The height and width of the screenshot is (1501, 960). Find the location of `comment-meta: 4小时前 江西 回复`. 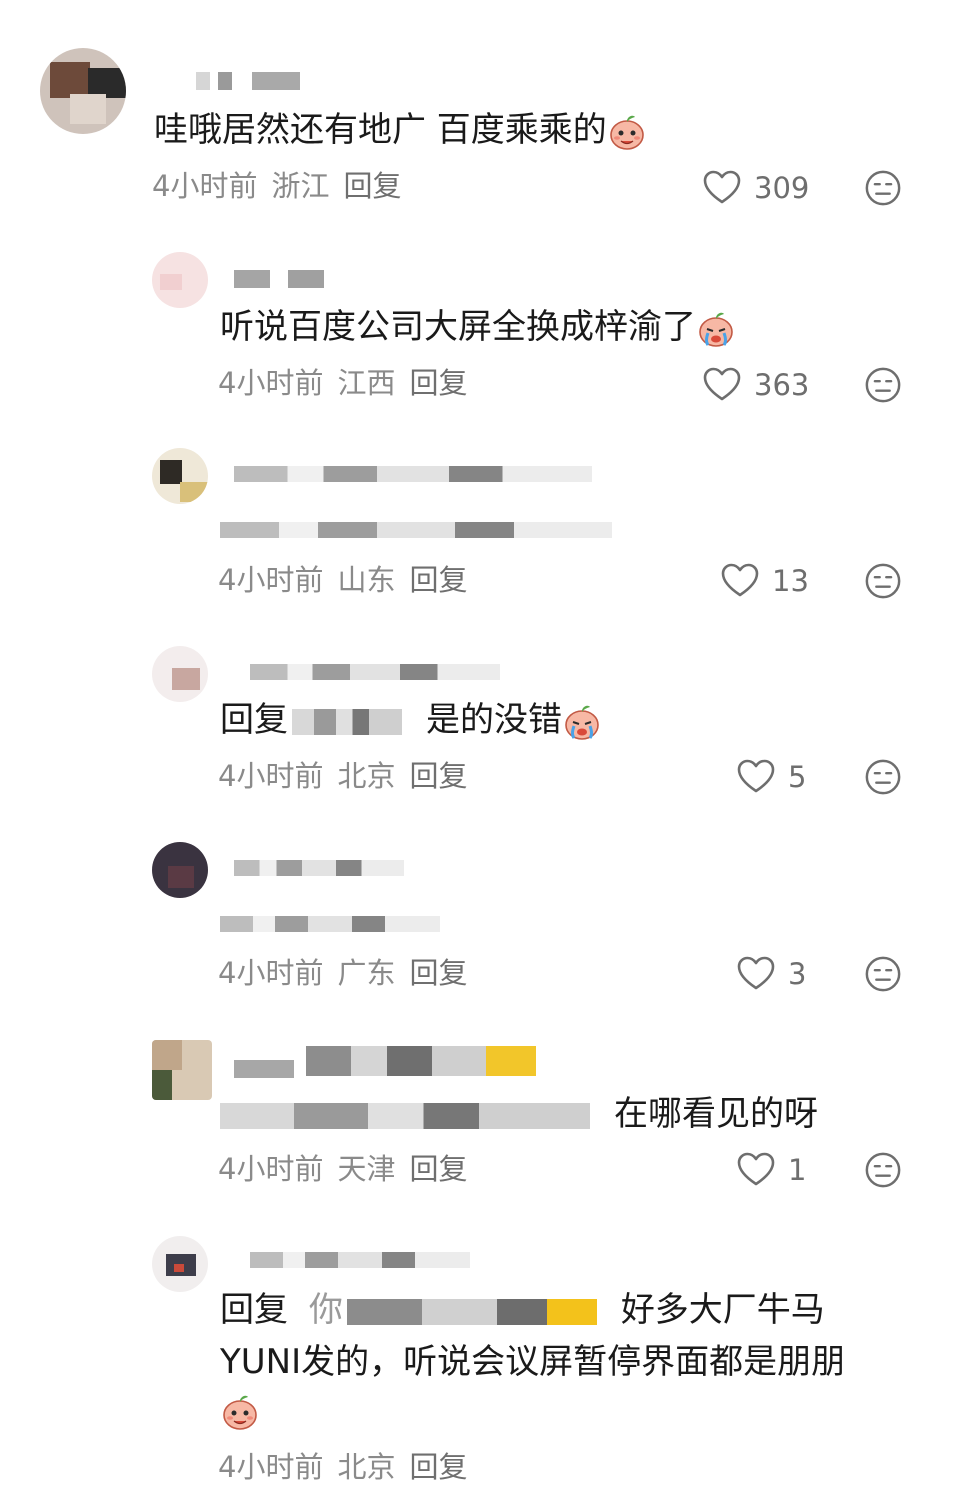

comment-meta: 4小时前 江西 回复 is located at coordinates (349, 383).